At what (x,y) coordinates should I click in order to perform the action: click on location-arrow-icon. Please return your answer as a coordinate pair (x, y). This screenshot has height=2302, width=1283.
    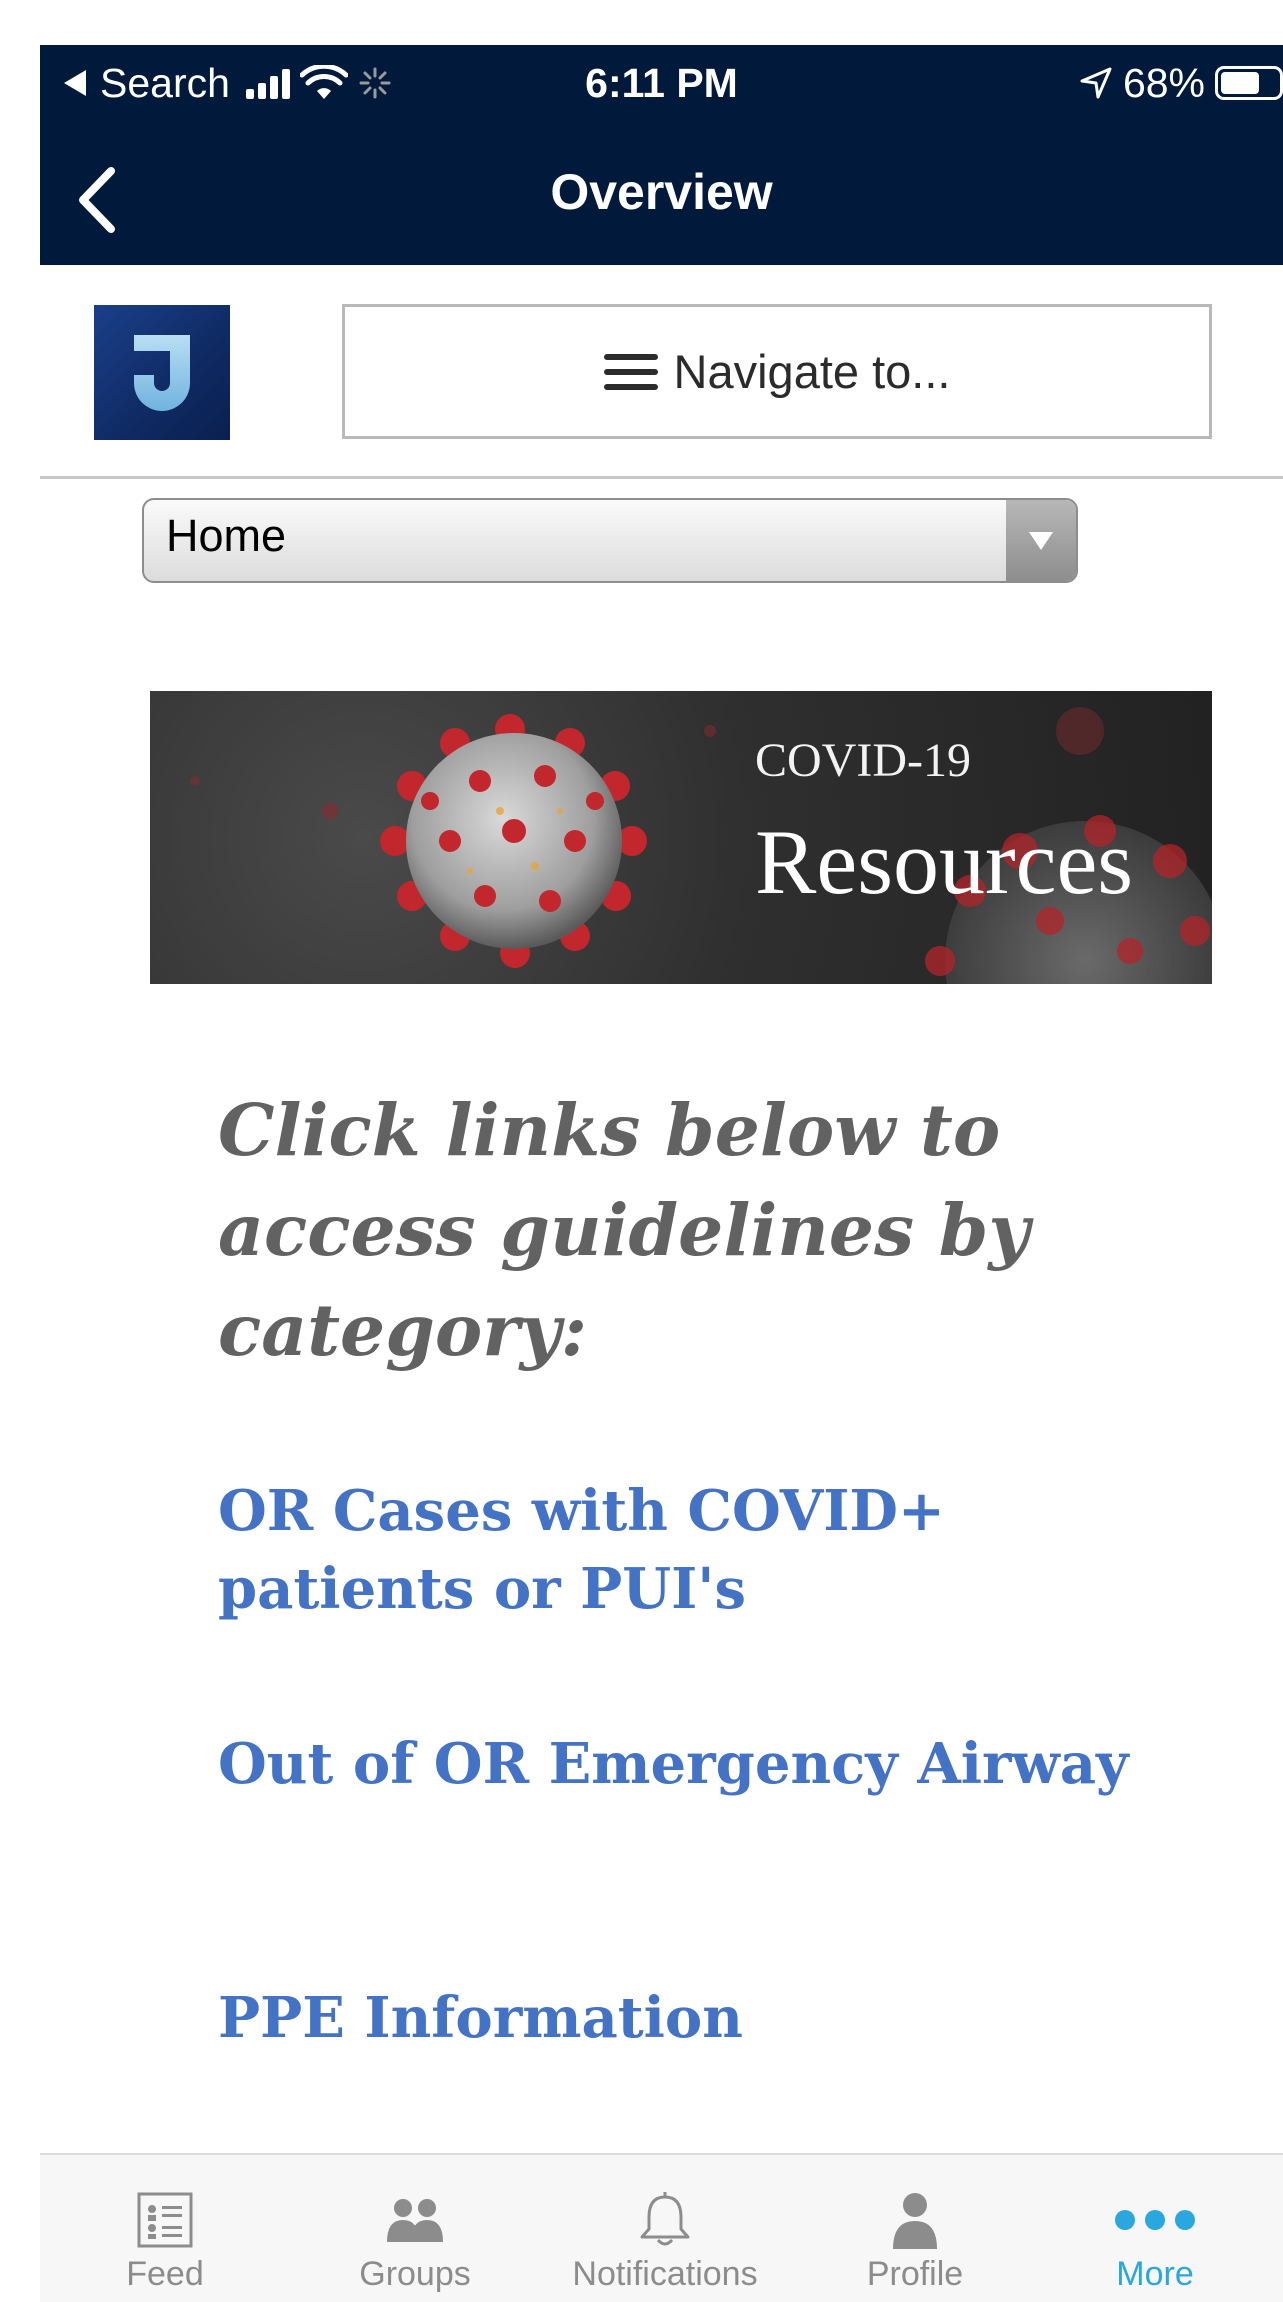
    Looking at the image, I should click on (1096, 83).